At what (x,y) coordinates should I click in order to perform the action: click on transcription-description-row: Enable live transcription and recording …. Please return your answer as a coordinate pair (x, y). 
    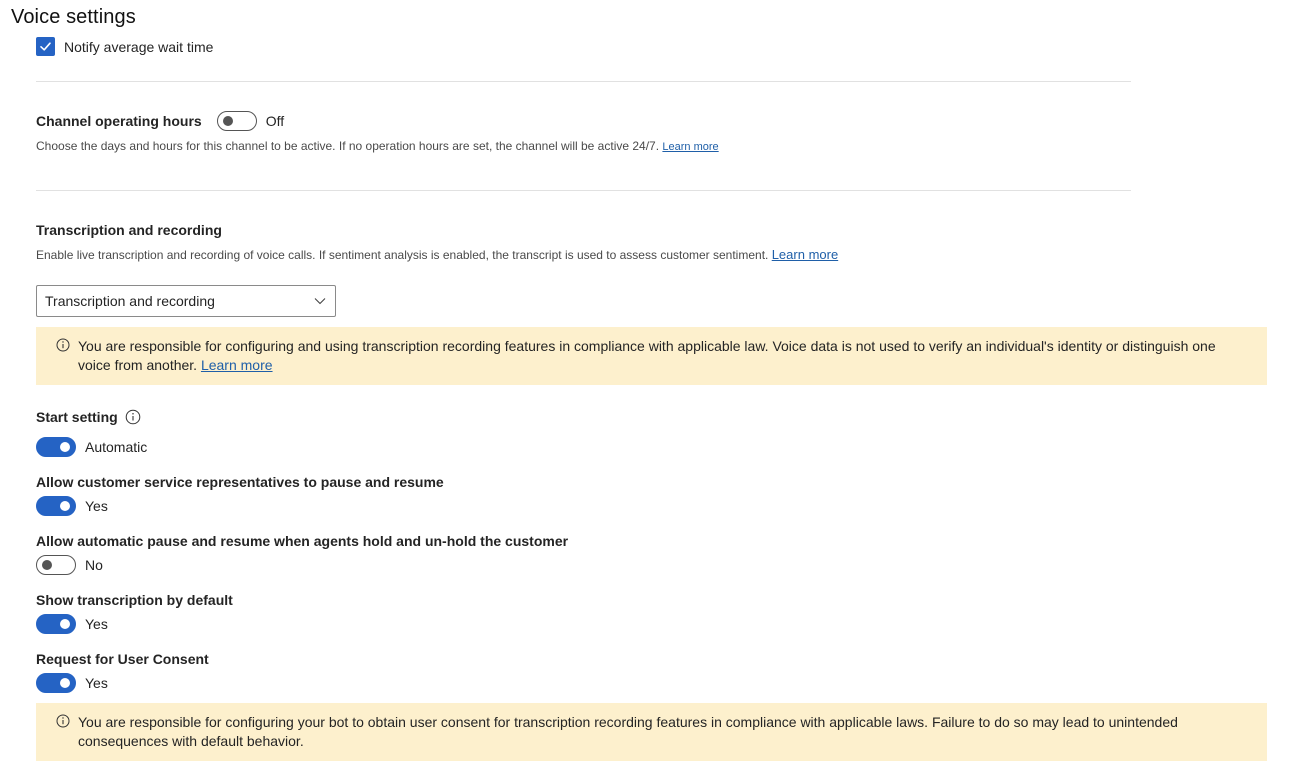
    Looking at the image, I should click on (437, 254).